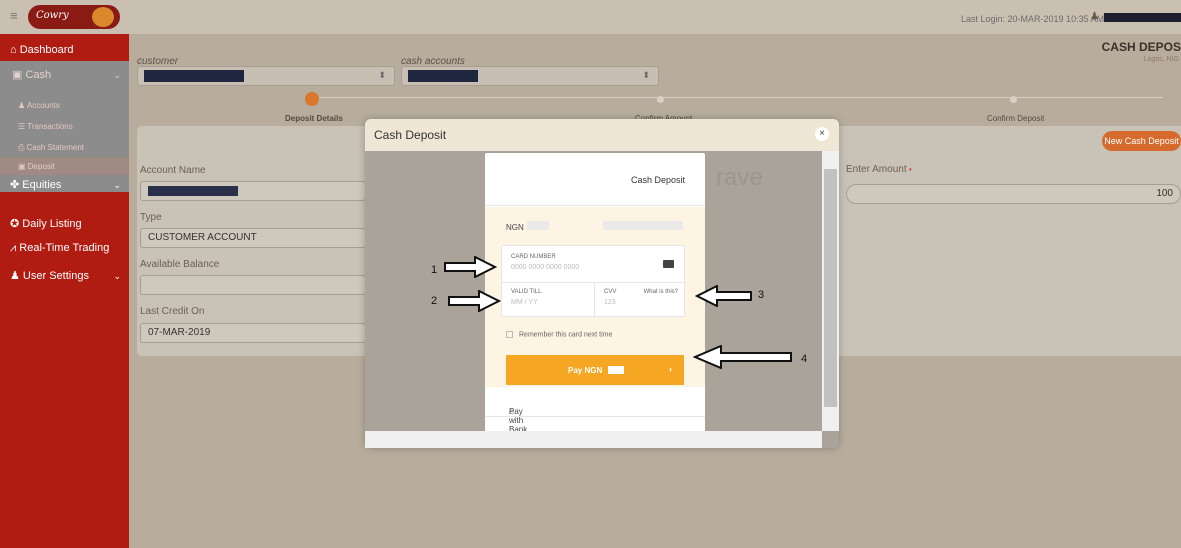 The width and height of the screenshot is (1181, 548). Describe the element at coordinates (266, 76) in the screenshot. I see `customer-select: ⬍` at that location.